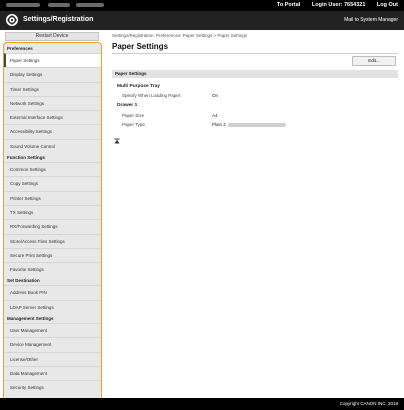 The width and height of the screenshot is (404, 410). I want to click on sidebar-item-common-settings: Common Settings, so click(52, 169).